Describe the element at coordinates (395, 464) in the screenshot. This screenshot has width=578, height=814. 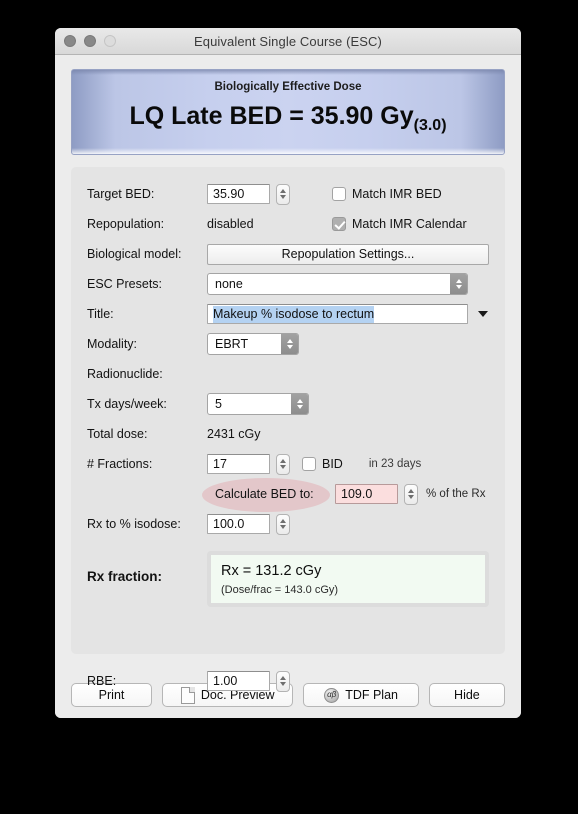
I see `in-days-note: in 23 days` at that location.